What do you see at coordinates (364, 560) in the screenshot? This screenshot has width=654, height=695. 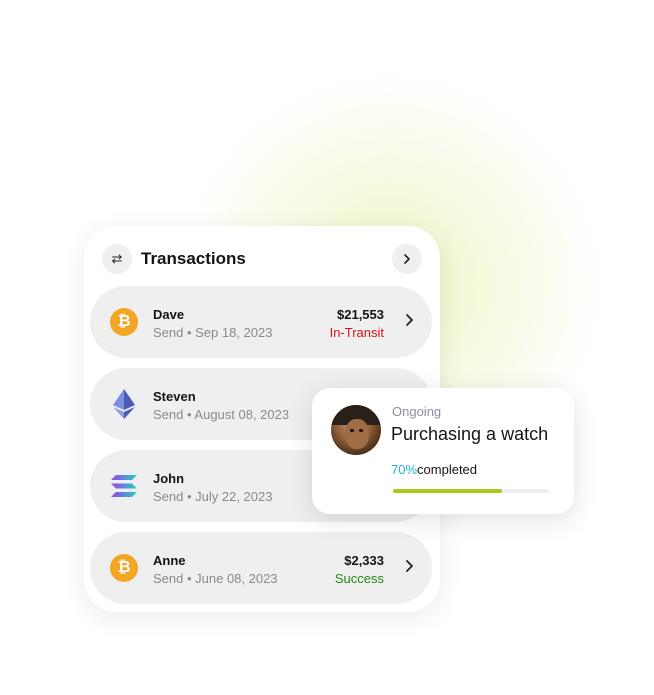 I see `transaction-amount: $2,333` at bounding box center [364, 560].